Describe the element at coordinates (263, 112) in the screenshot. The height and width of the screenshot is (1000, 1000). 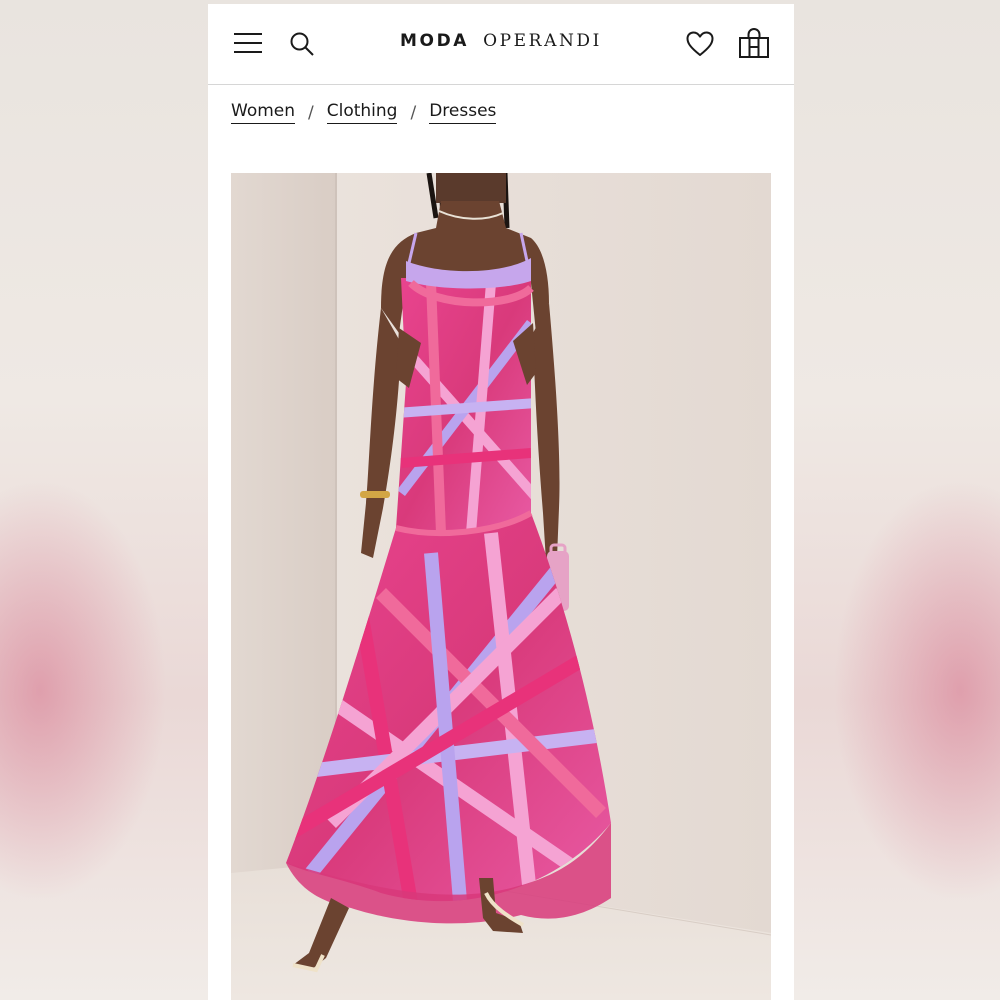
I see `breadcrumb-women: Women` at that location.